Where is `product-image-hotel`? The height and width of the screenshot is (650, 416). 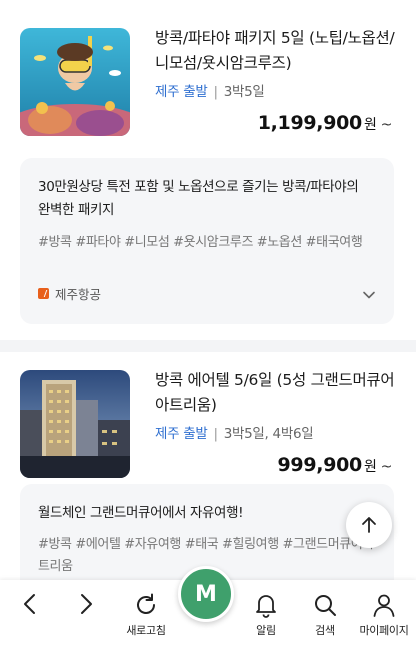 product-image-hotel is located at coordinates (75, 424).